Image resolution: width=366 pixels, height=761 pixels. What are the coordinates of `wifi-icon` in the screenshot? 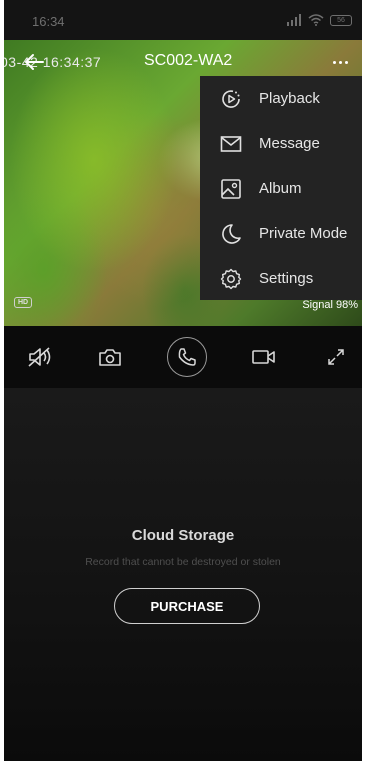 It's located at (316, 20).